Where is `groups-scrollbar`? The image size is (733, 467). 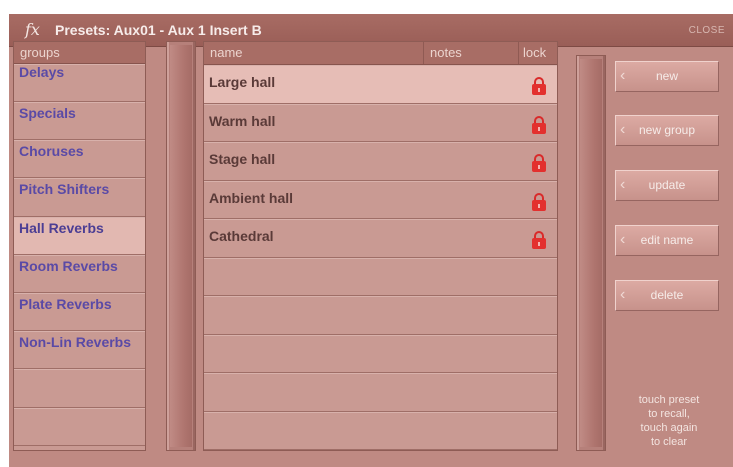 groups-scrollbar is located at coordinates (181, 246).